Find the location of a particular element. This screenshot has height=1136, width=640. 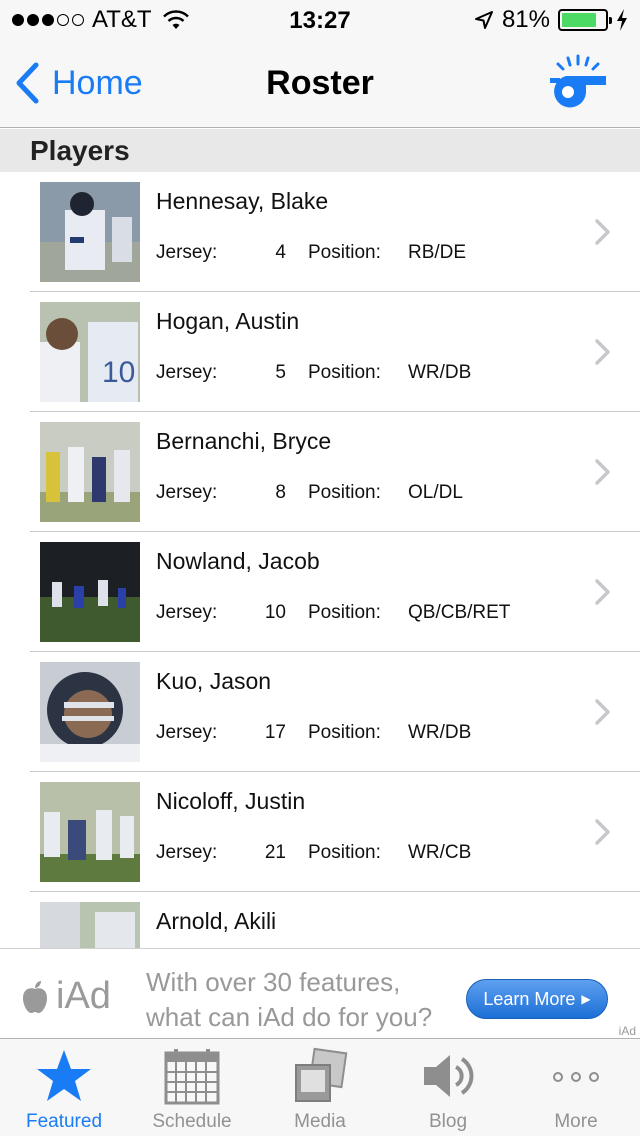

iad-logo: iAd is located at coordinates (65, 996).